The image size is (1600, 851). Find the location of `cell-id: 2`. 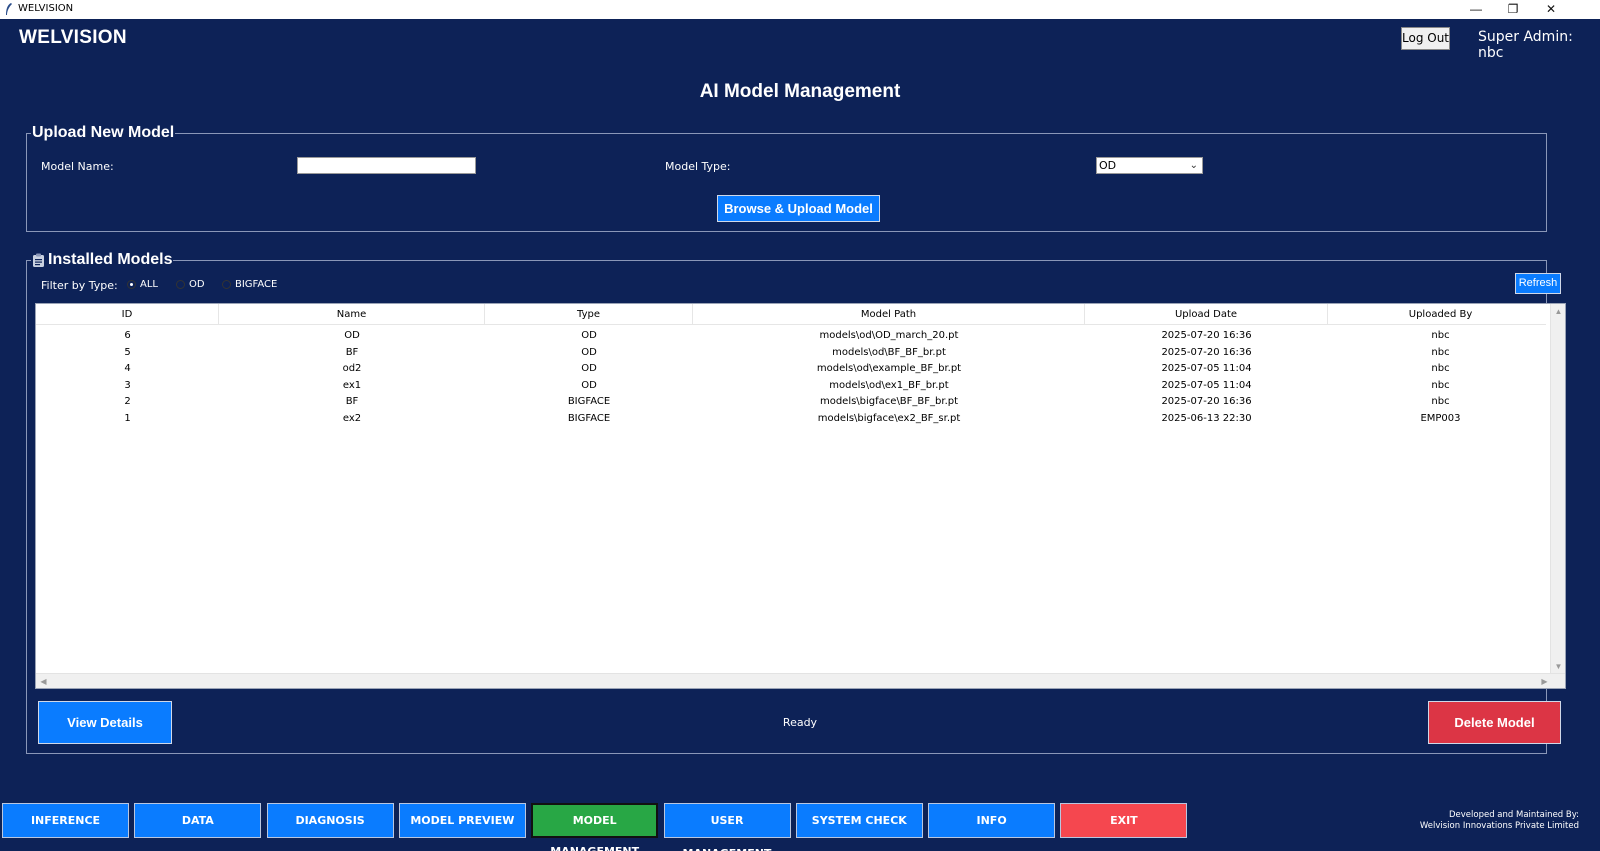

cell-id: 2 is located at coordinates (127, 402).